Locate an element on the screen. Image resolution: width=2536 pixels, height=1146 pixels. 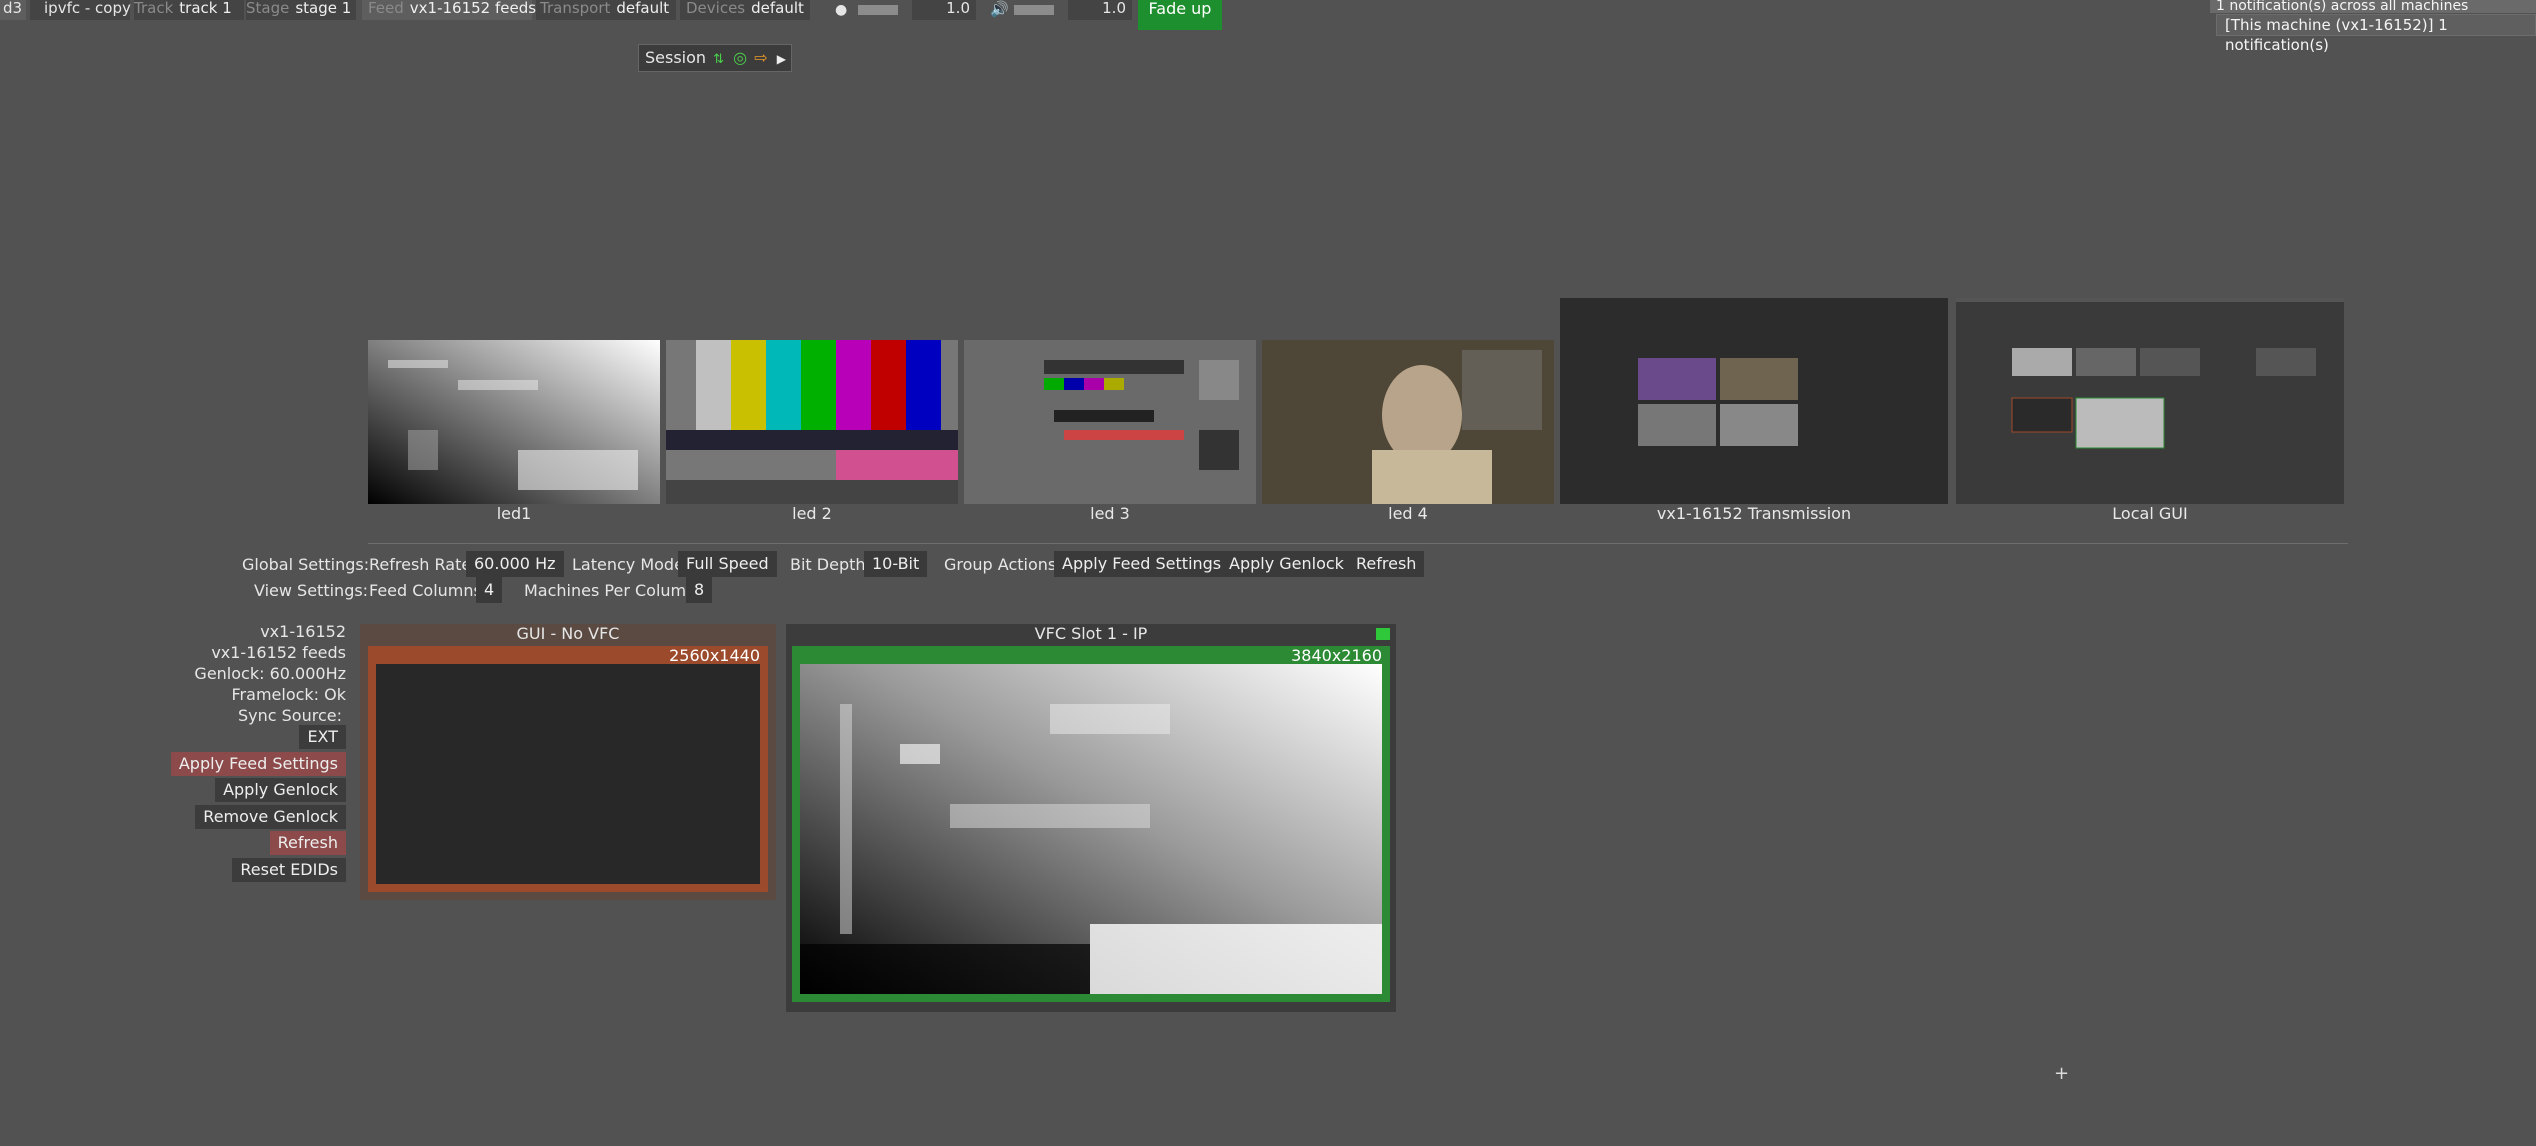
sync-source-field: EXT is located at coordinates (322, 737).